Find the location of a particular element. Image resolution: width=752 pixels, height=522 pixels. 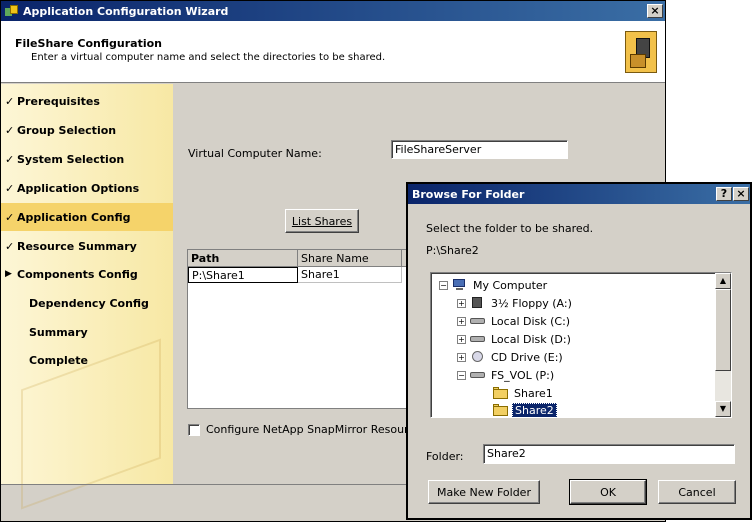

app-icon is located at coordinates (12, 11).